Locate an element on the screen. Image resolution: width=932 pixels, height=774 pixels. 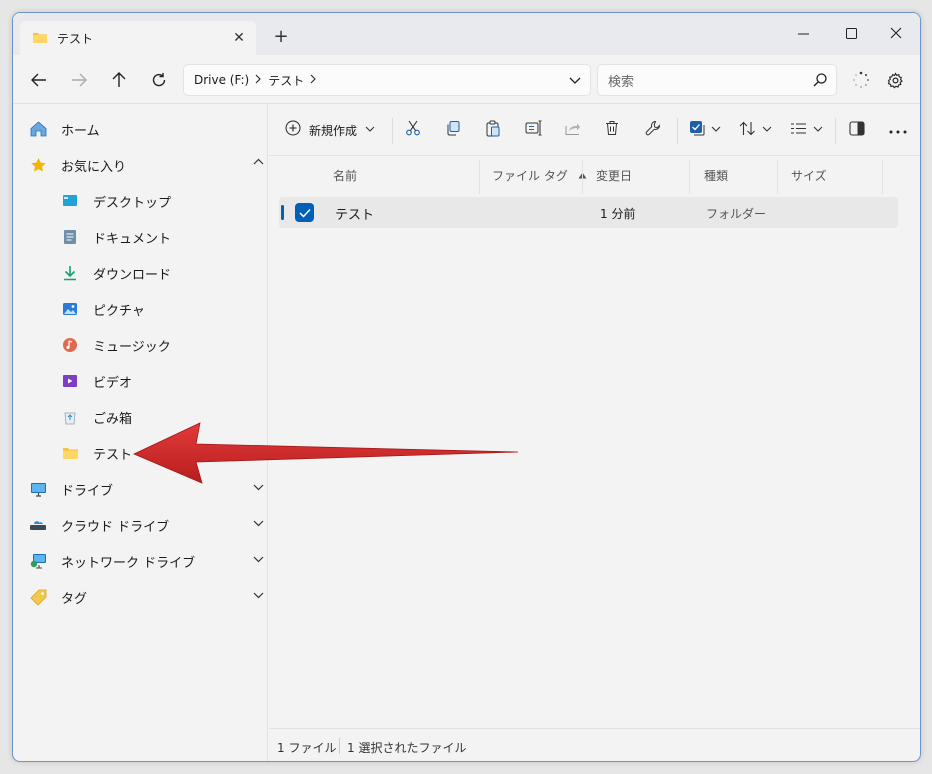
address-bar: Drive (F:) テスト is located at coordinates (387, 80).